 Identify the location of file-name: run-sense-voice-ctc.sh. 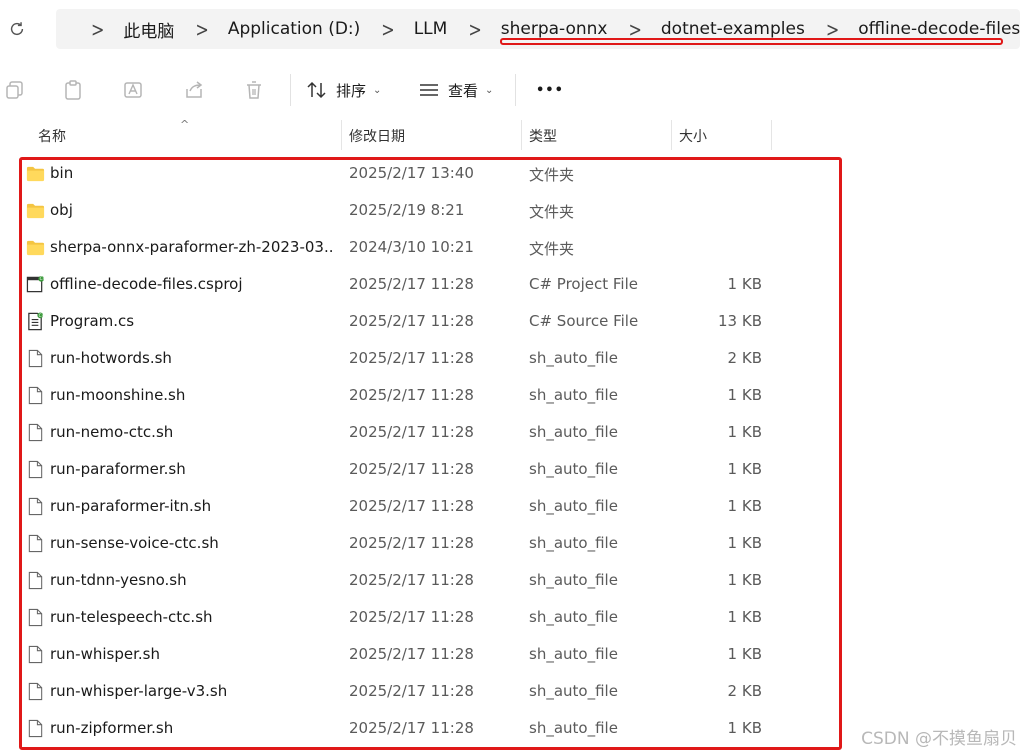
(134, 543).